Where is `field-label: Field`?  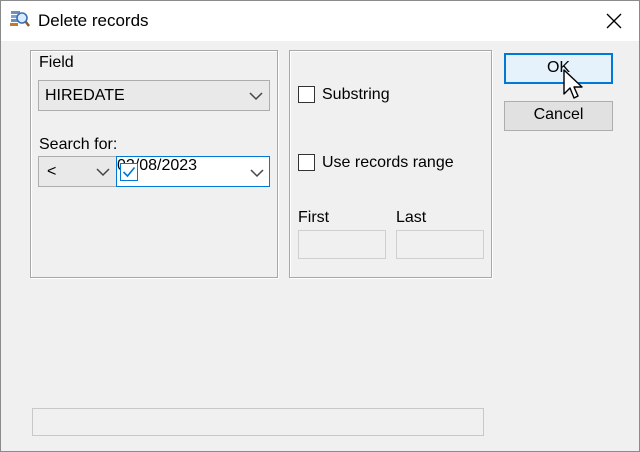
field-label: Field is located at coordinates (56, 62).